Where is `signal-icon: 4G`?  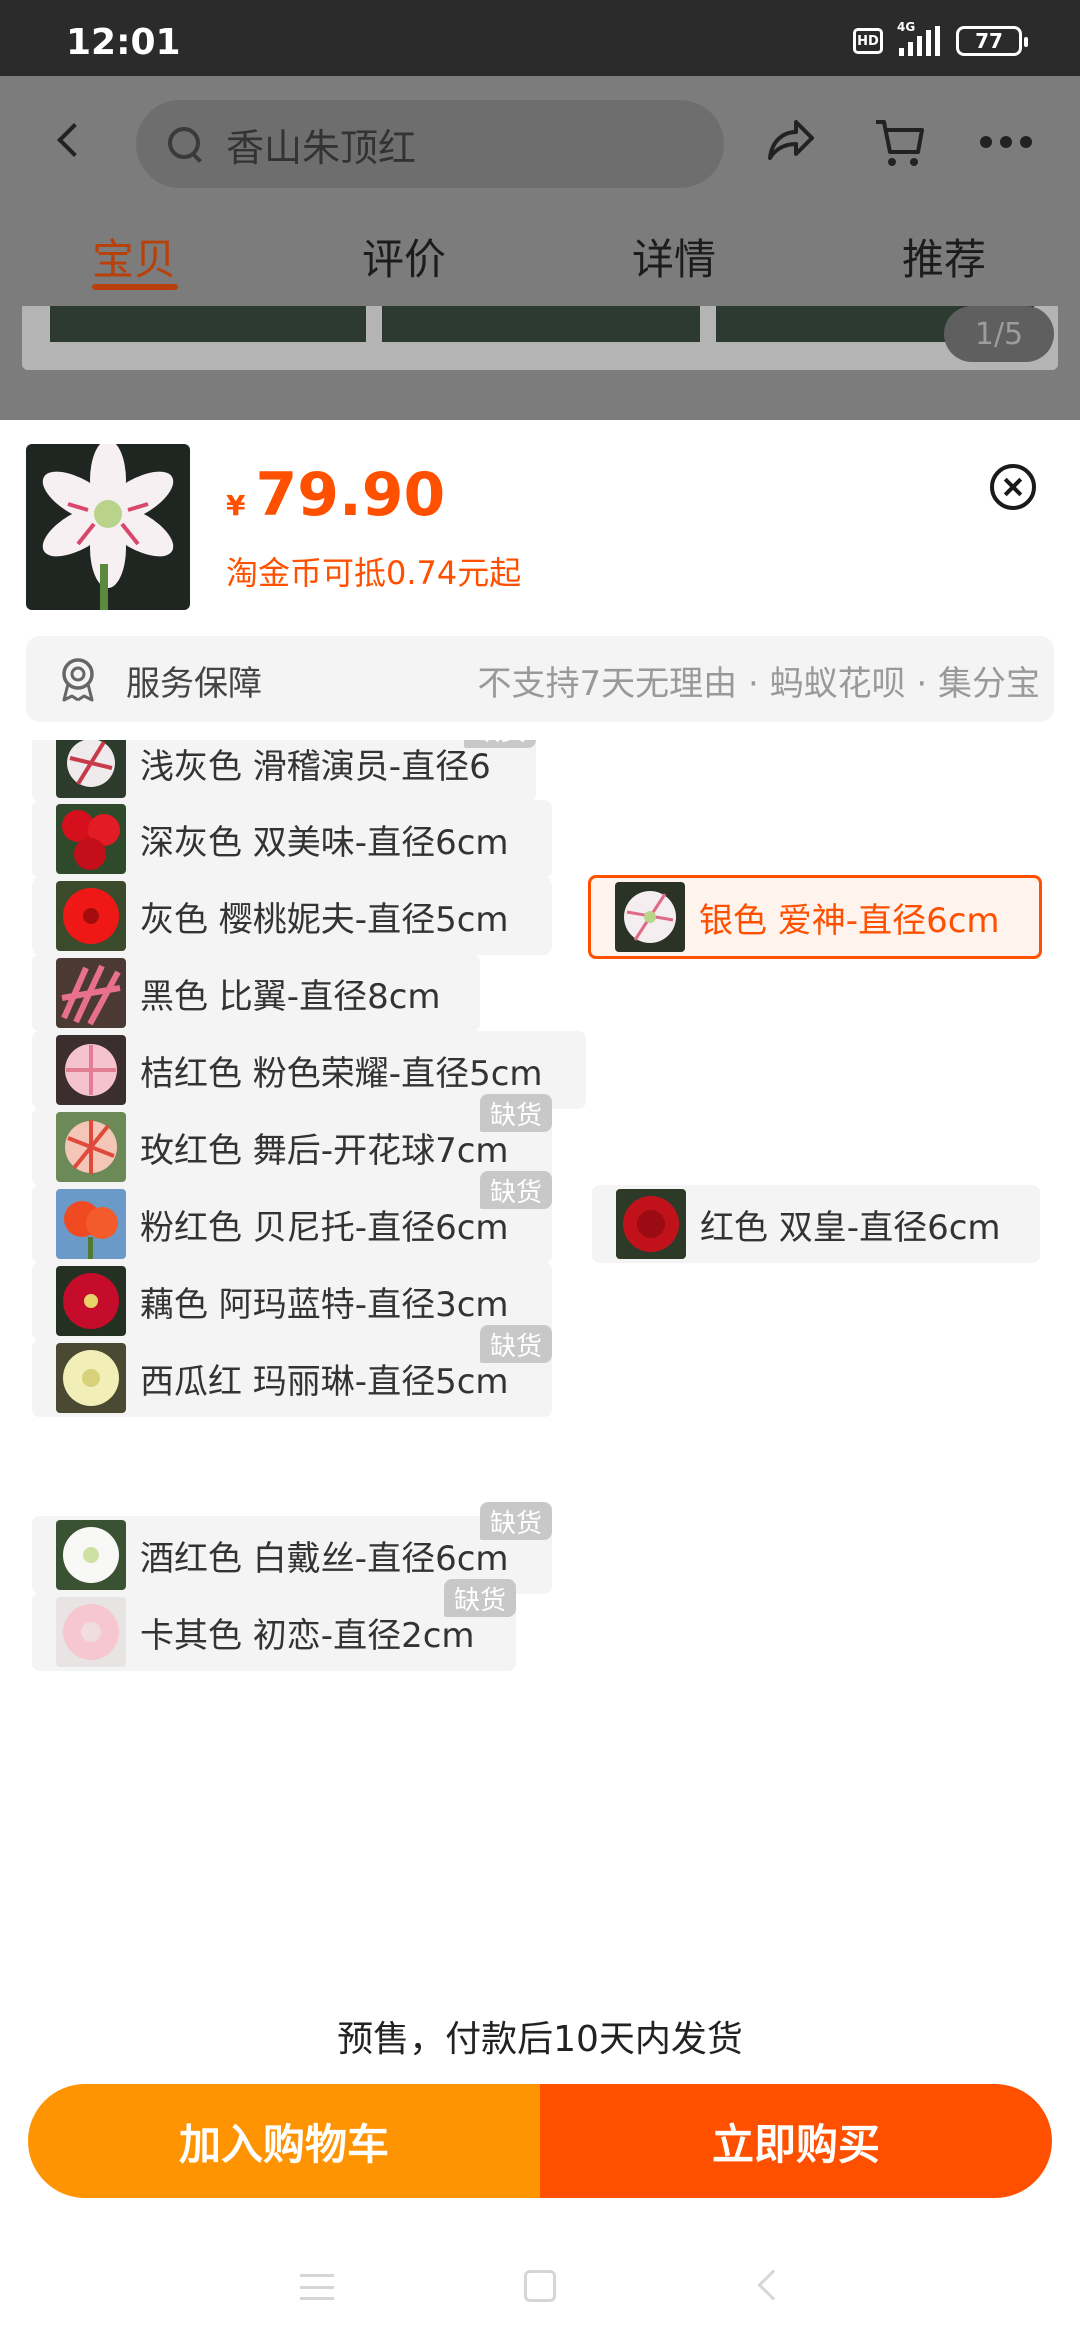 signal-icon: 4G is located at coordinates (918, 38).